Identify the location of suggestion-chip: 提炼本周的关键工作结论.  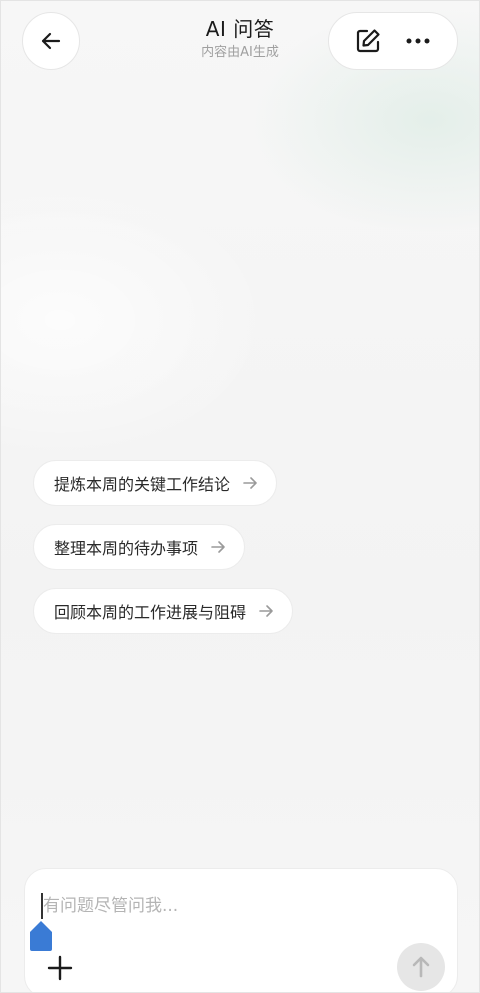
(155, 483).